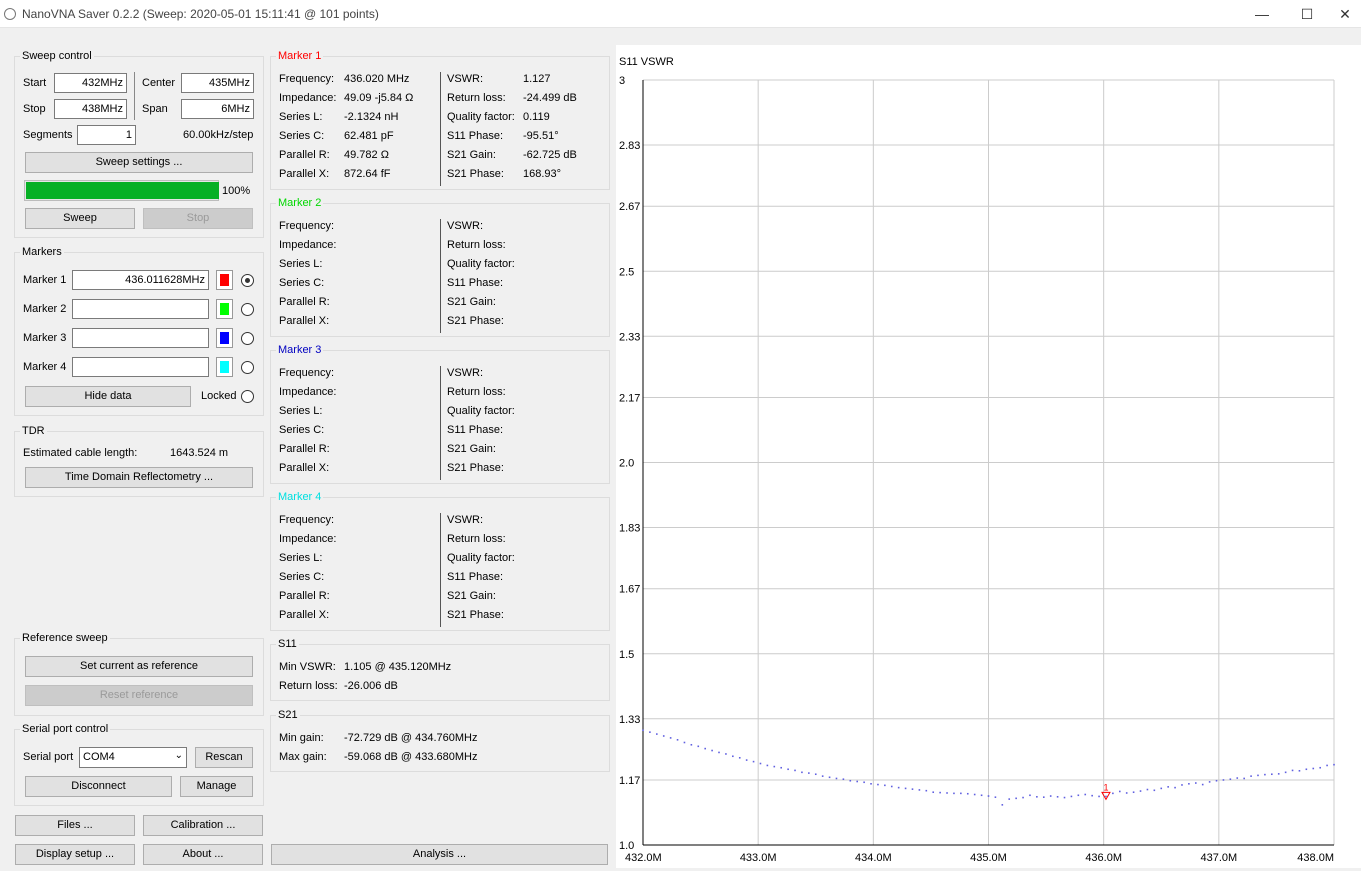  What do you see at coordinates (65, 729) in the screenshot?
I see `serial-title: Serial port control` at bounding box center [65, 729].